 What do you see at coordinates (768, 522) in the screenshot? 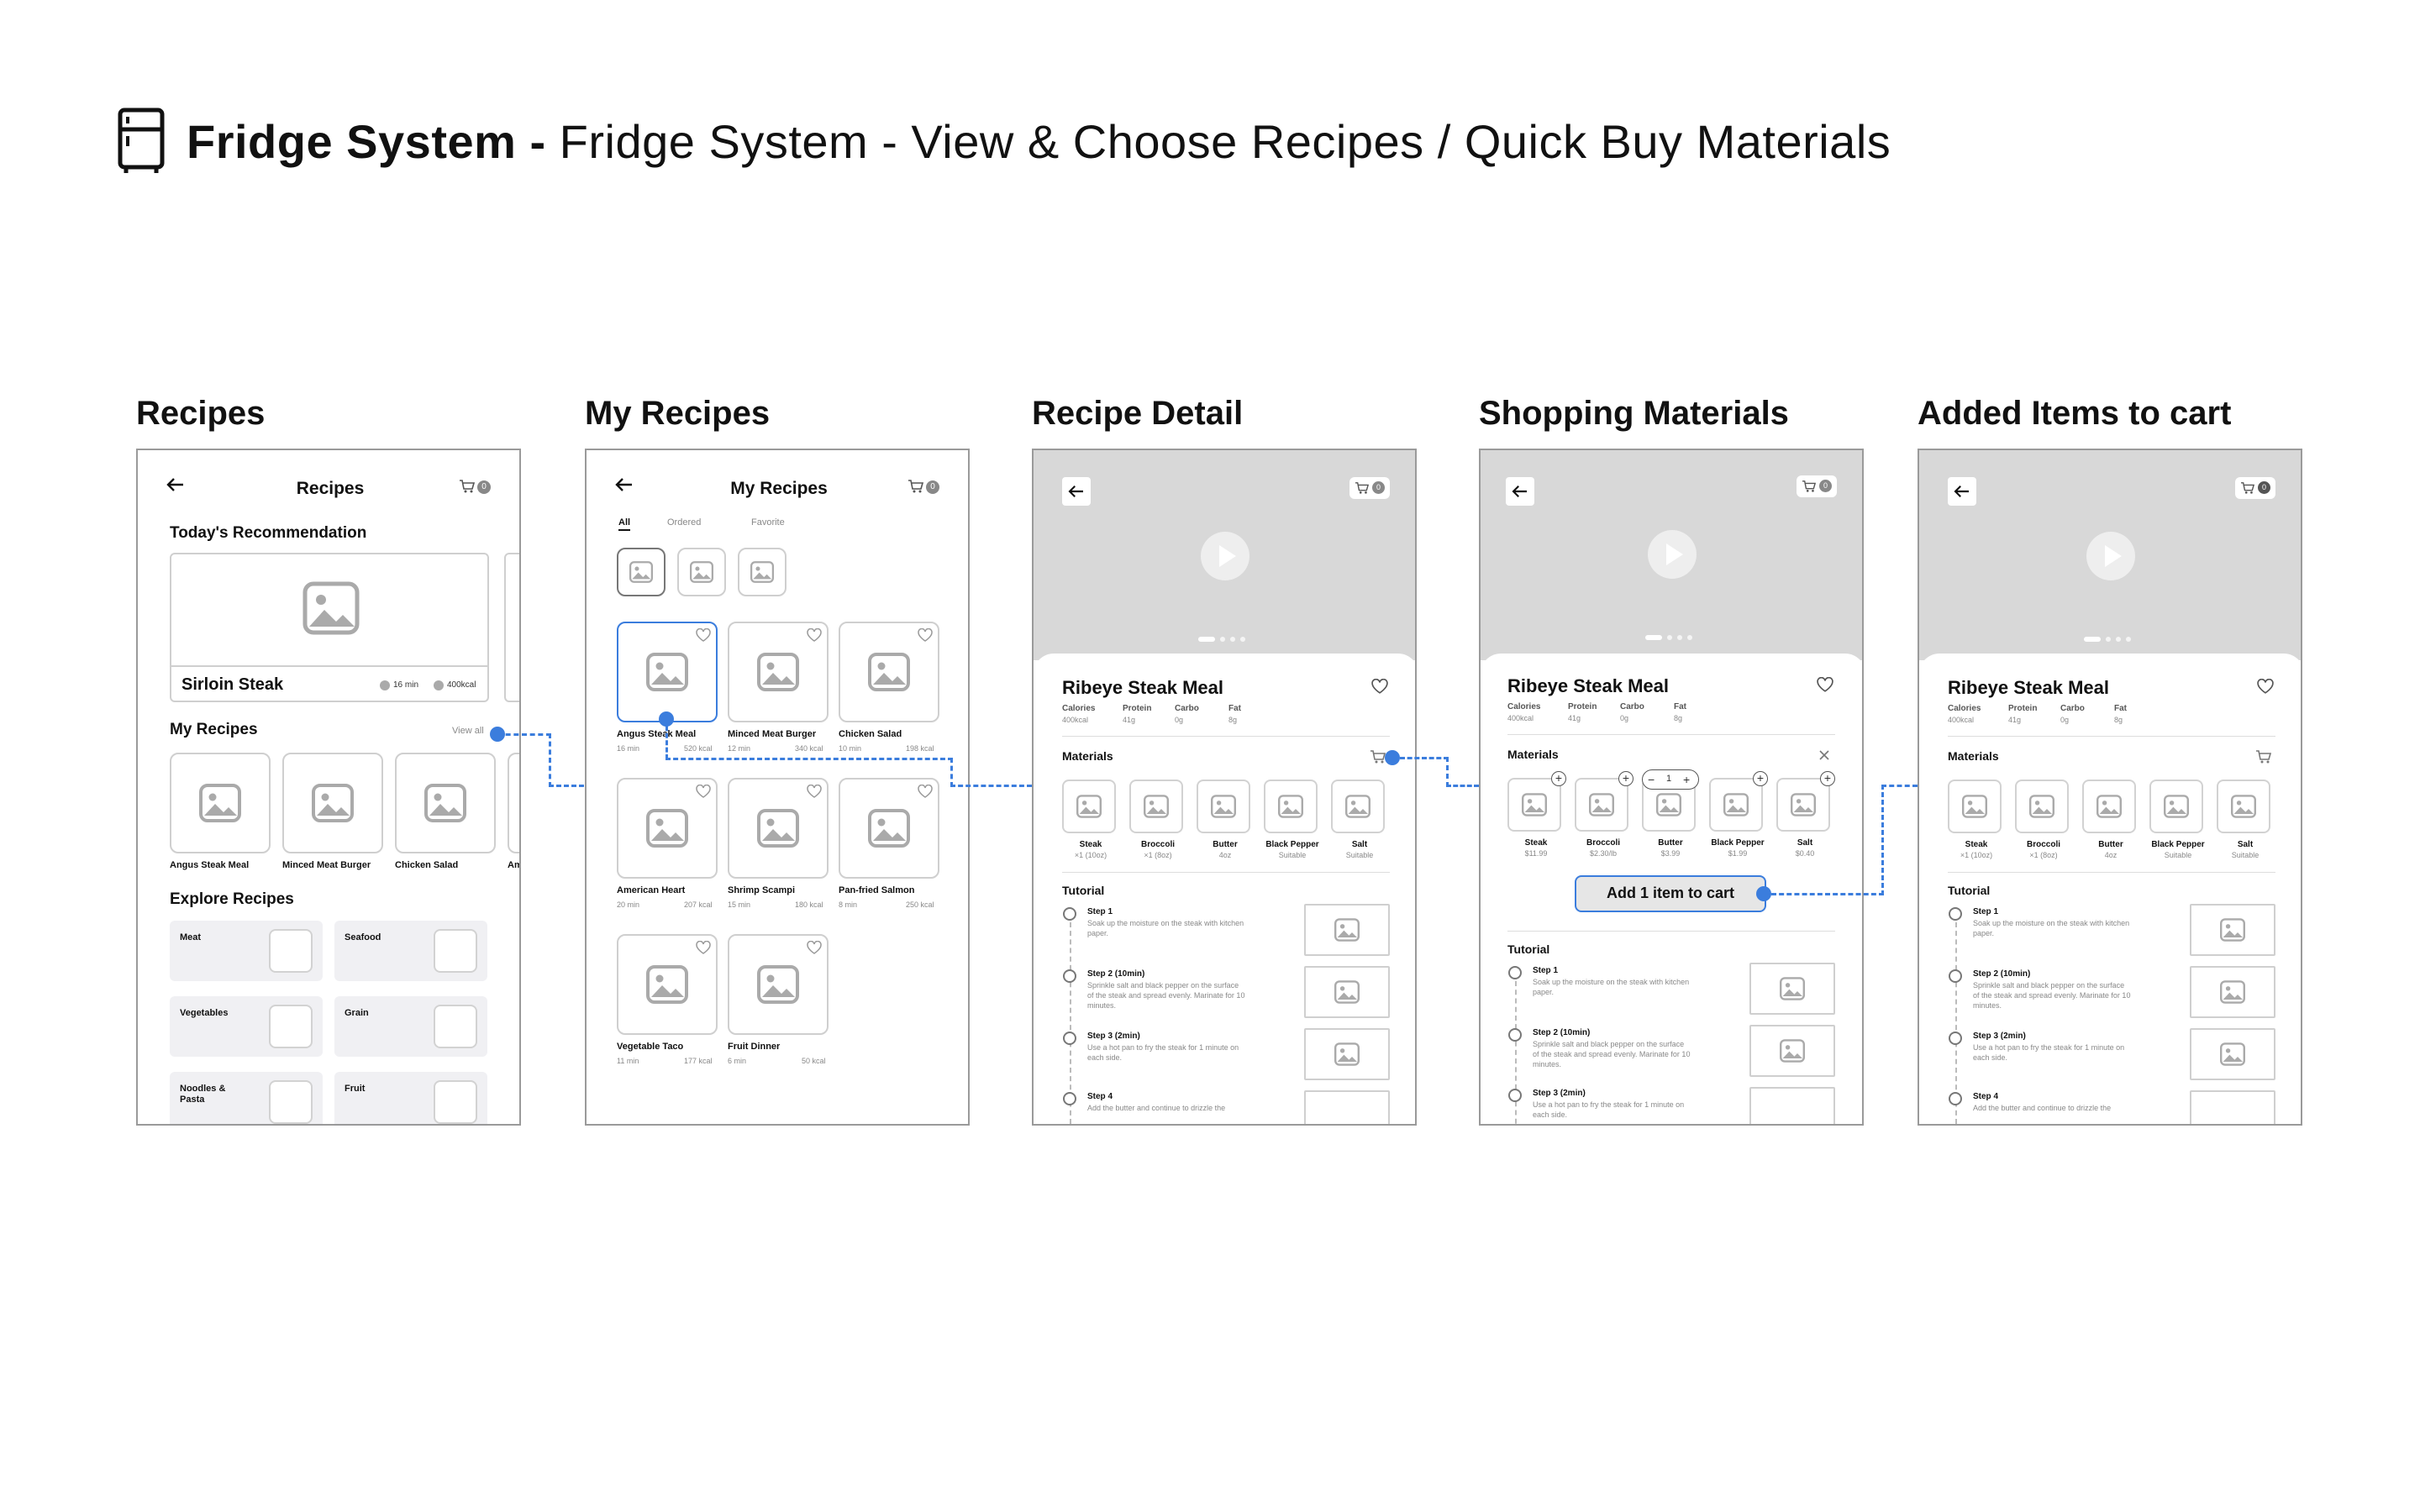
I see `tab-favorite: Favorite` at bounding box center [768, 522].